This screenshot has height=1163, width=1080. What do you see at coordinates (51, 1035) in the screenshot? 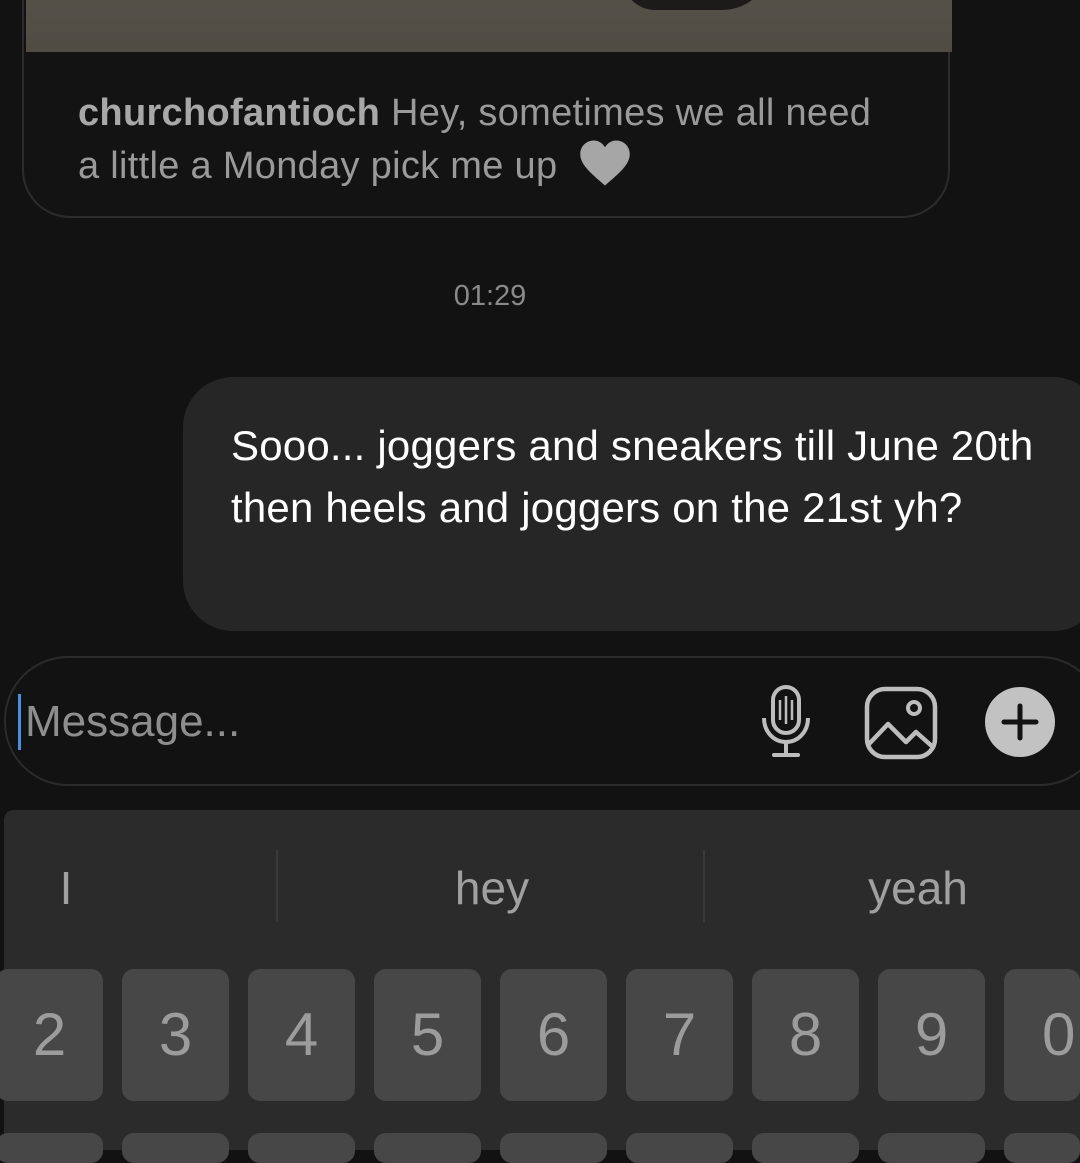
I see `key-2: 2` at bounding box center [51, 1035].